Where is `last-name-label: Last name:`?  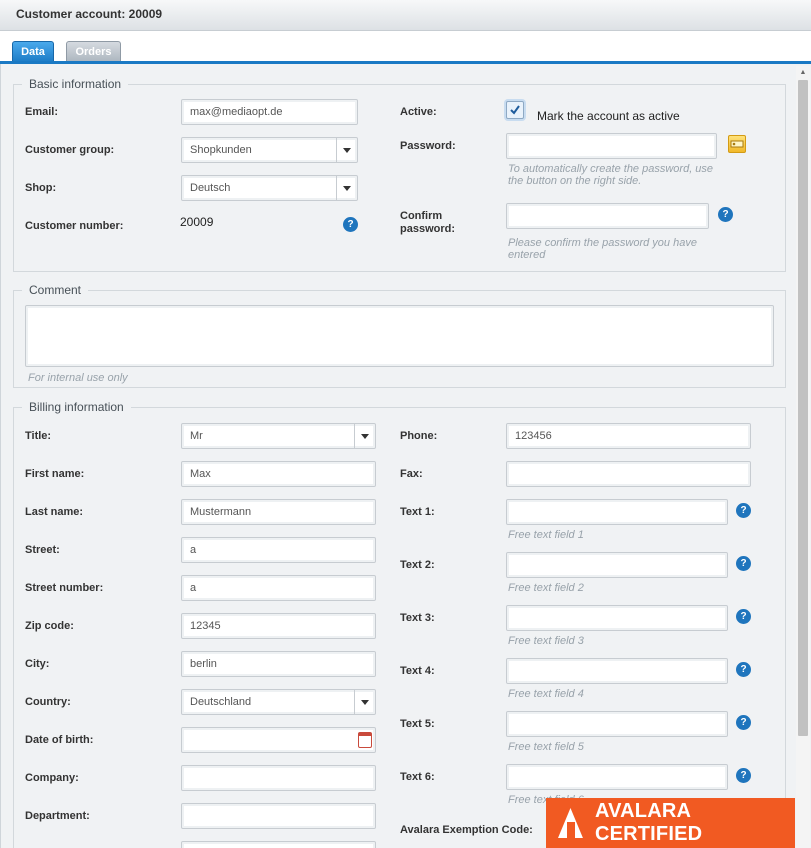 last-name-label: Last name: is located at coordinates (54, 512).